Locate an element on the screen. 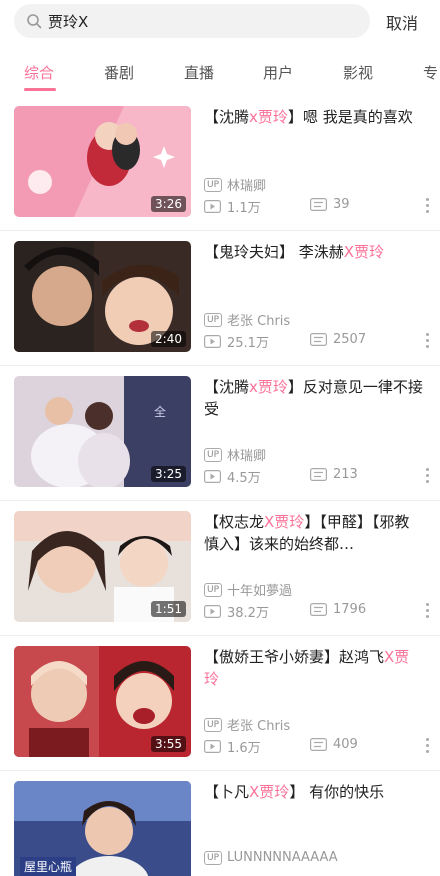  title-text: 】 有你的快乐 is located at coordinates (337, 792).